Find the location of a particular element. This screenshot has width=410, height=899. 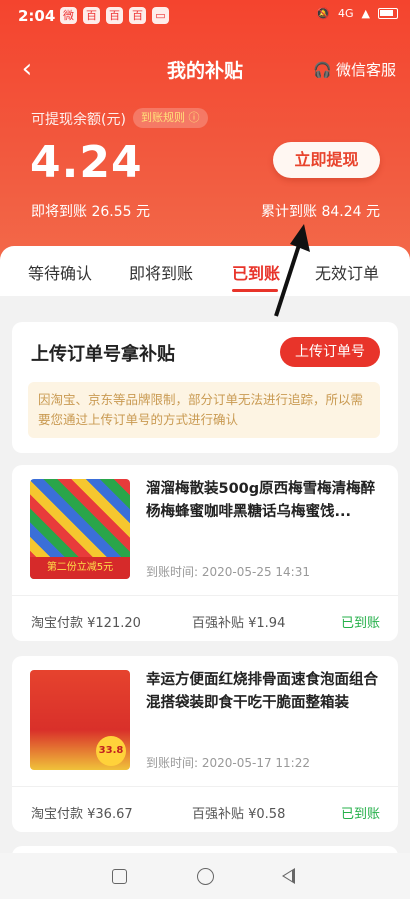

status-time: 2:04 is located at coordinates (37, 16).